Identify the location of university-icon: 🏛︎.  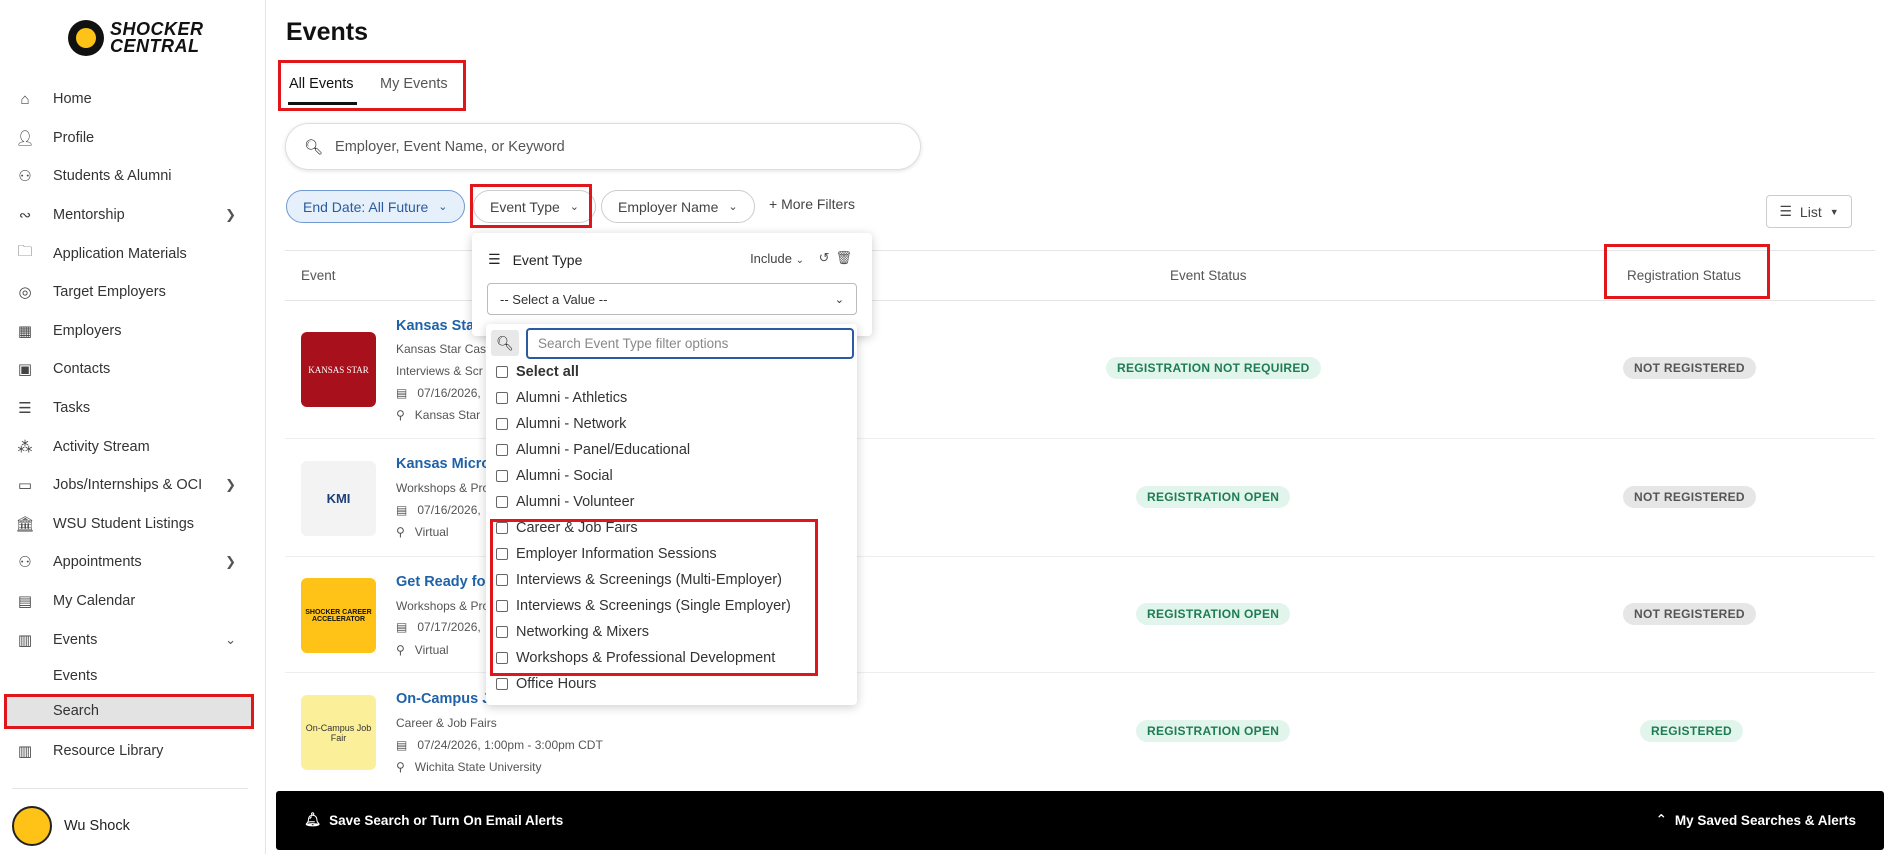
(25, 524).